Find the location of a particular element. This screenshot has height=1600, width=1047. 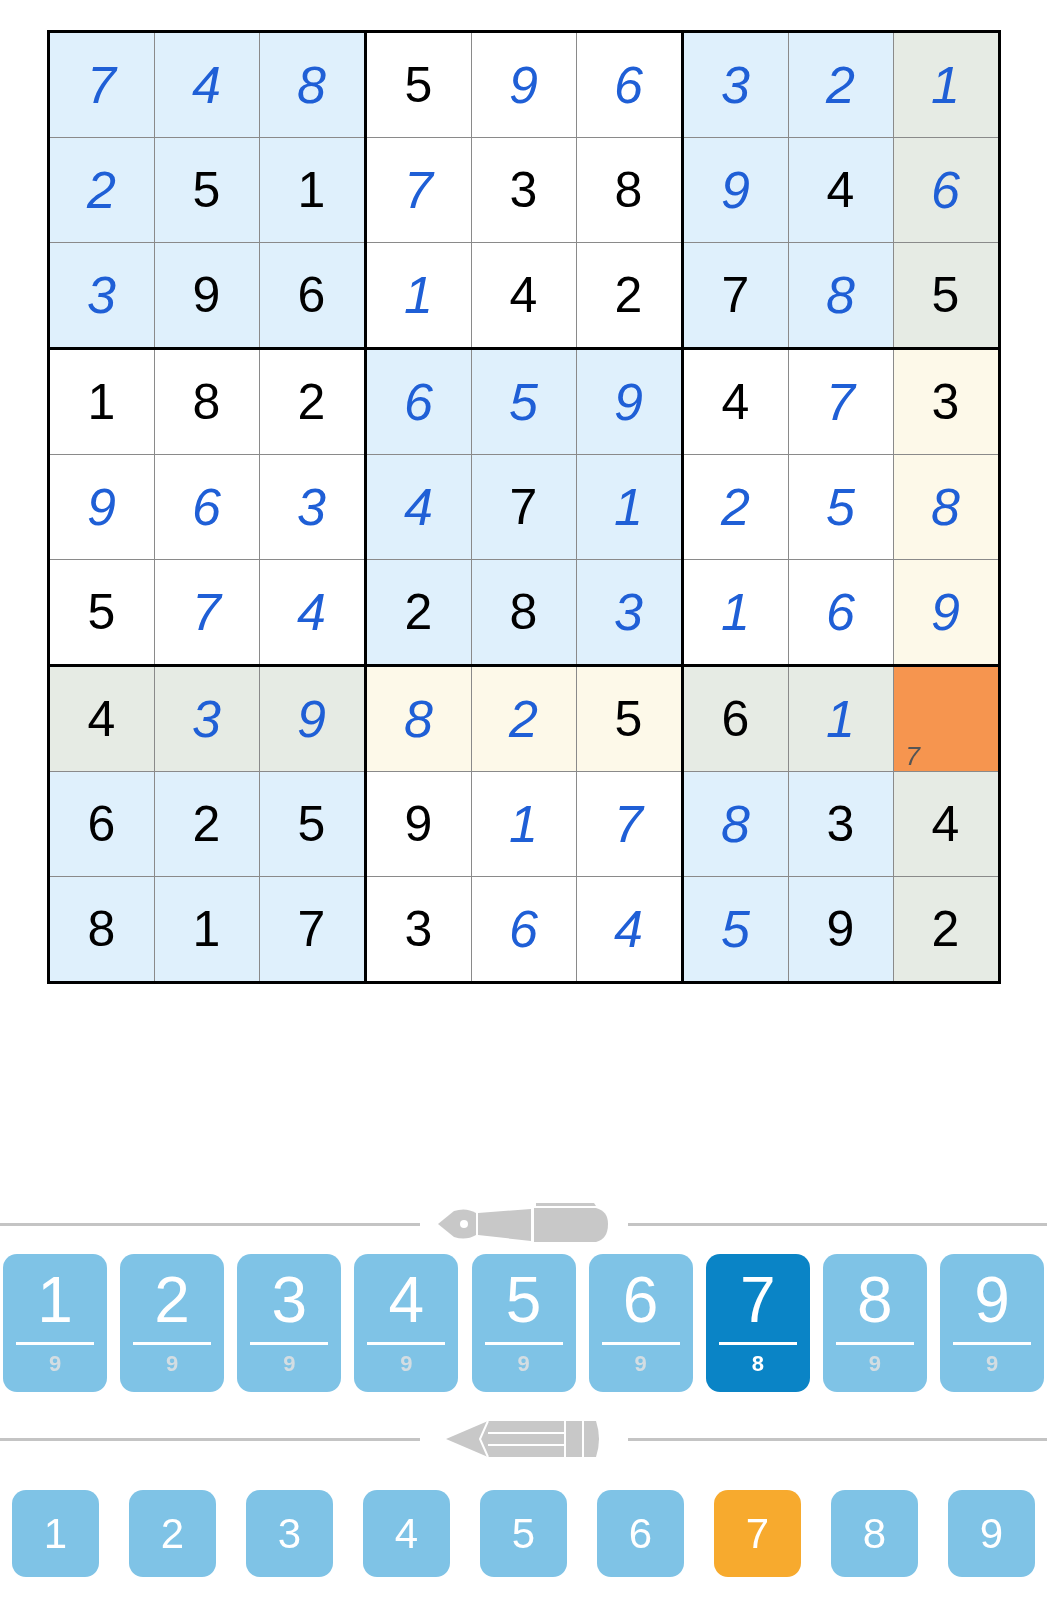

pencil-note: 7 is located at coordinates (912, 756).